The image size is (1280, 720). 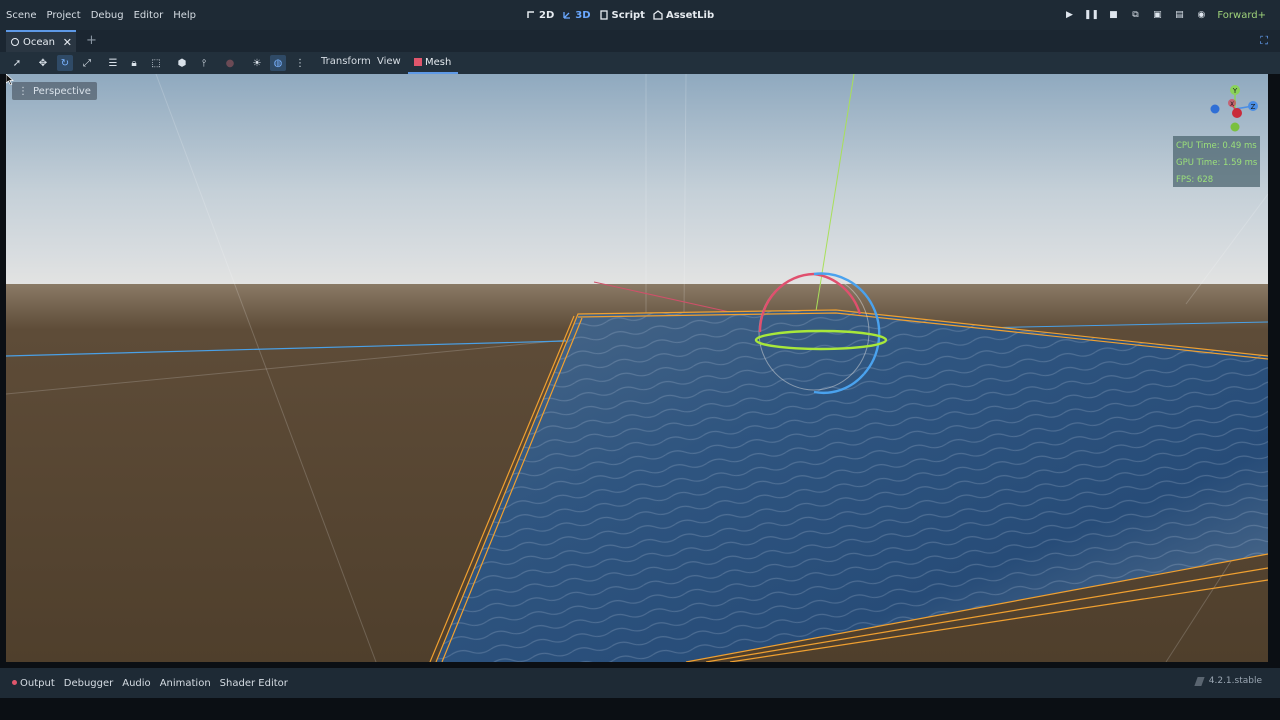 I want to click on animation-tab: Animation, so click(x=185, y=683).